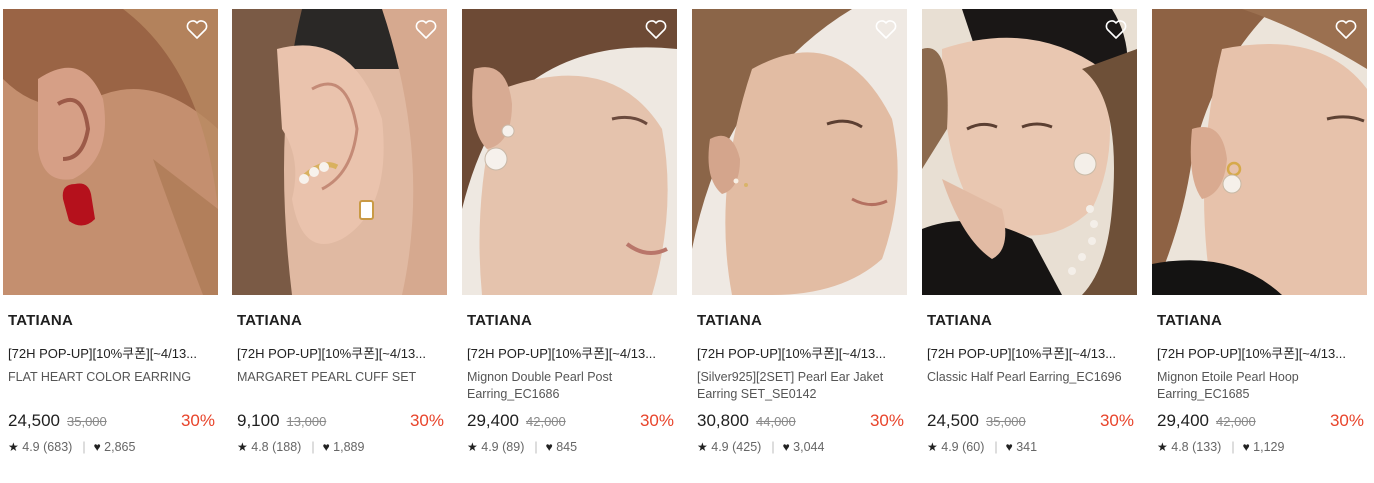 Image resolution: width=1374 pixels, height=483 pixels. I want to click on price-row: 30,800 44,000 30%, so click(800, 422).